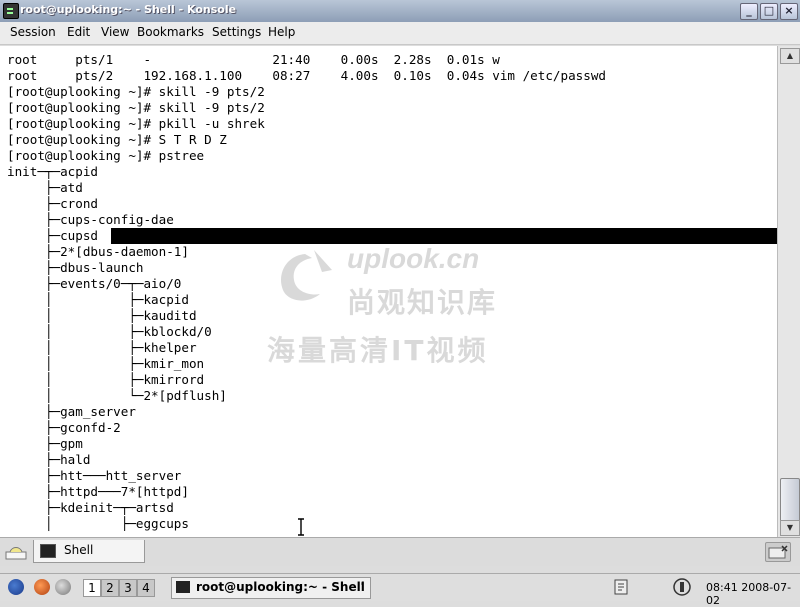 The height and width of the screenshot is (607, 800). Describe the element at coordinates (378, 350) in the screenshot. I see `watermark-line2: 海量高清IT视频` at that location.